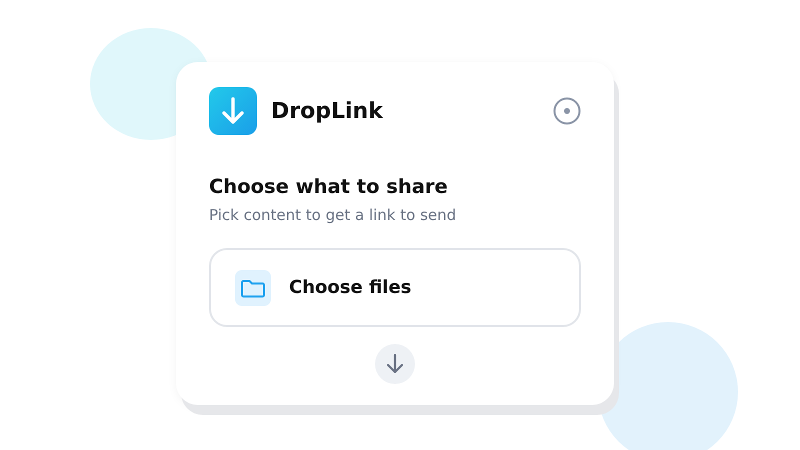 This screenshot has height=450, width=800. I want to click on choose-files-button: Choose files, so click(395, 287).